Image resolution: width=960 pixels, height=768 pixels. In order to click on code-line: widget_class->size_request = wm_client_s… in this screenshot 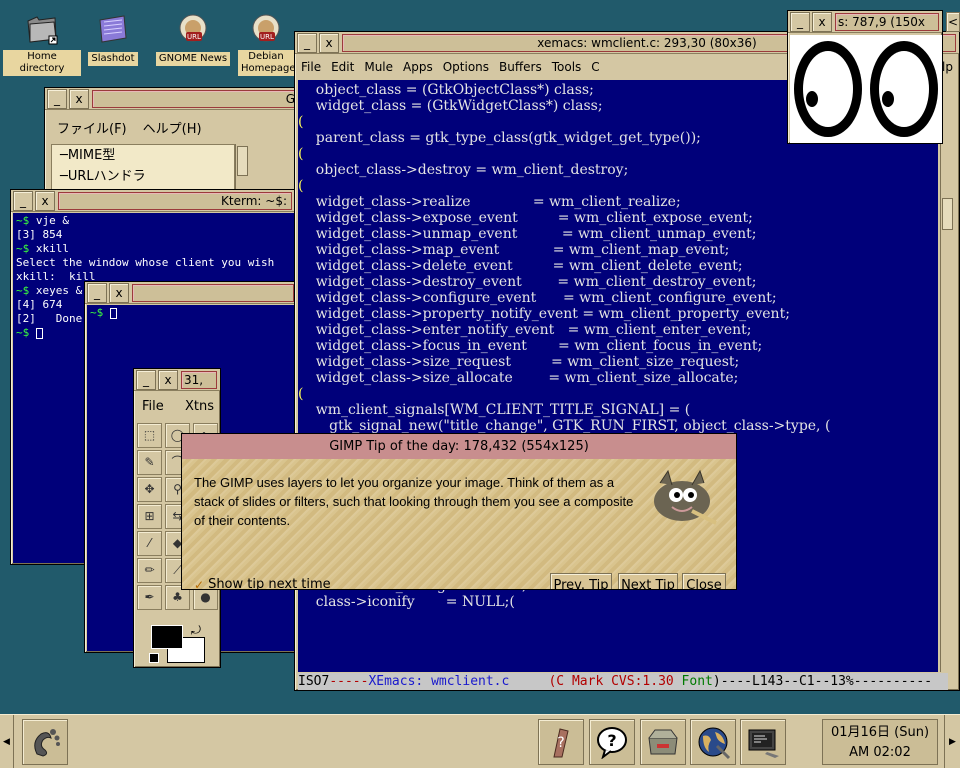, I will do `click(519, 362)`.